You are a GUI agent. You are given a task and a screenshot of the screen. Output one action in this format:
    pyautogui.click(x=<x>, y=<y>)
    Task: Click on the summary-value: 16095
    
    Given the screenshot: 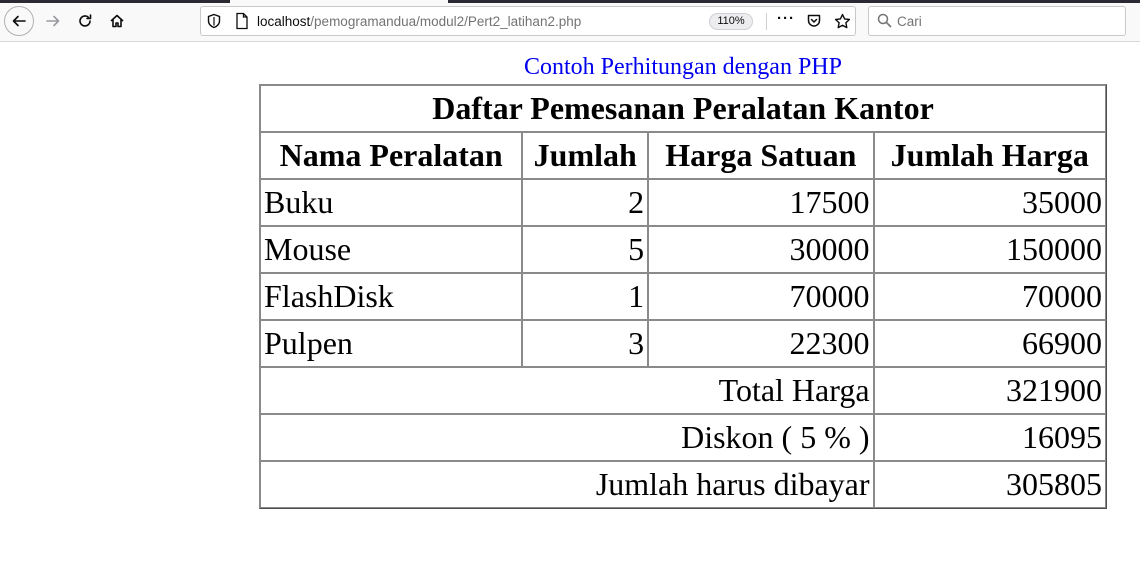 What is the action you would take?
    pyautogui.click(x=989, y=437)
    